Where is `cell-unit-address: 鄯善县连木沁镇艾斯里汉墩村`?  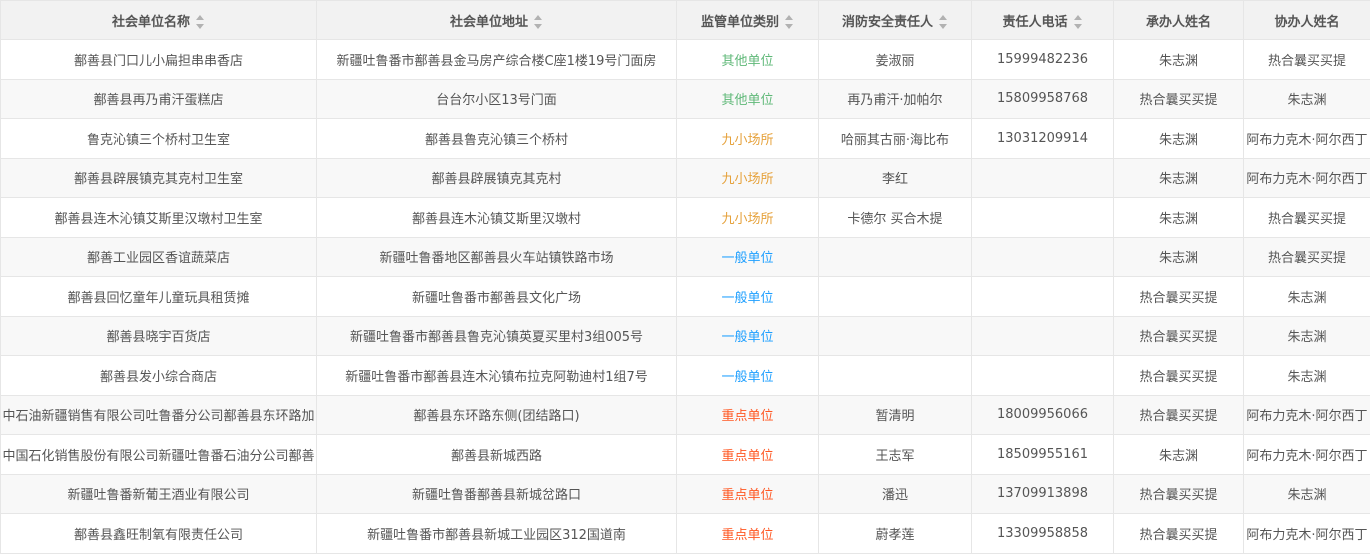 cell-unit-address: 鄯善县连木沁镇艾斯里汉墩村 is located at coordinates (497, 218).